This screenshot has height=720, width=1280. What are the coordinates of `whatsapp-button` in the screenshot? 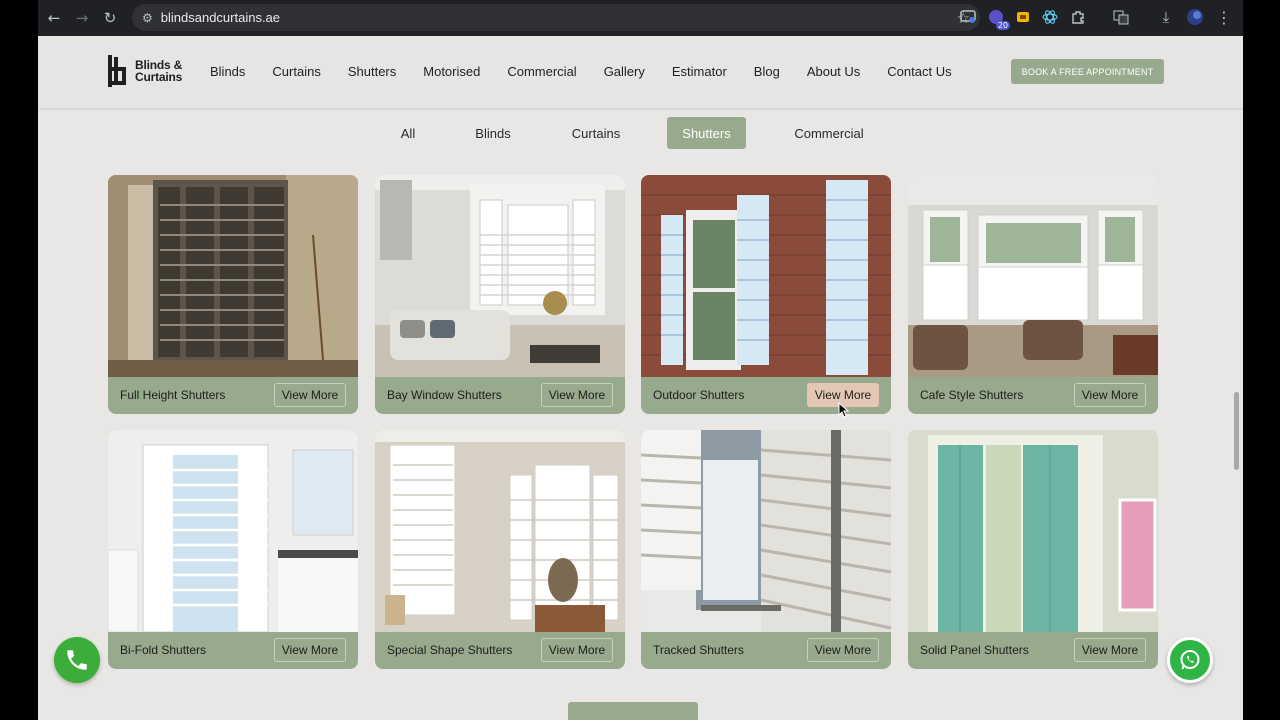 It's located at (1190, 660).